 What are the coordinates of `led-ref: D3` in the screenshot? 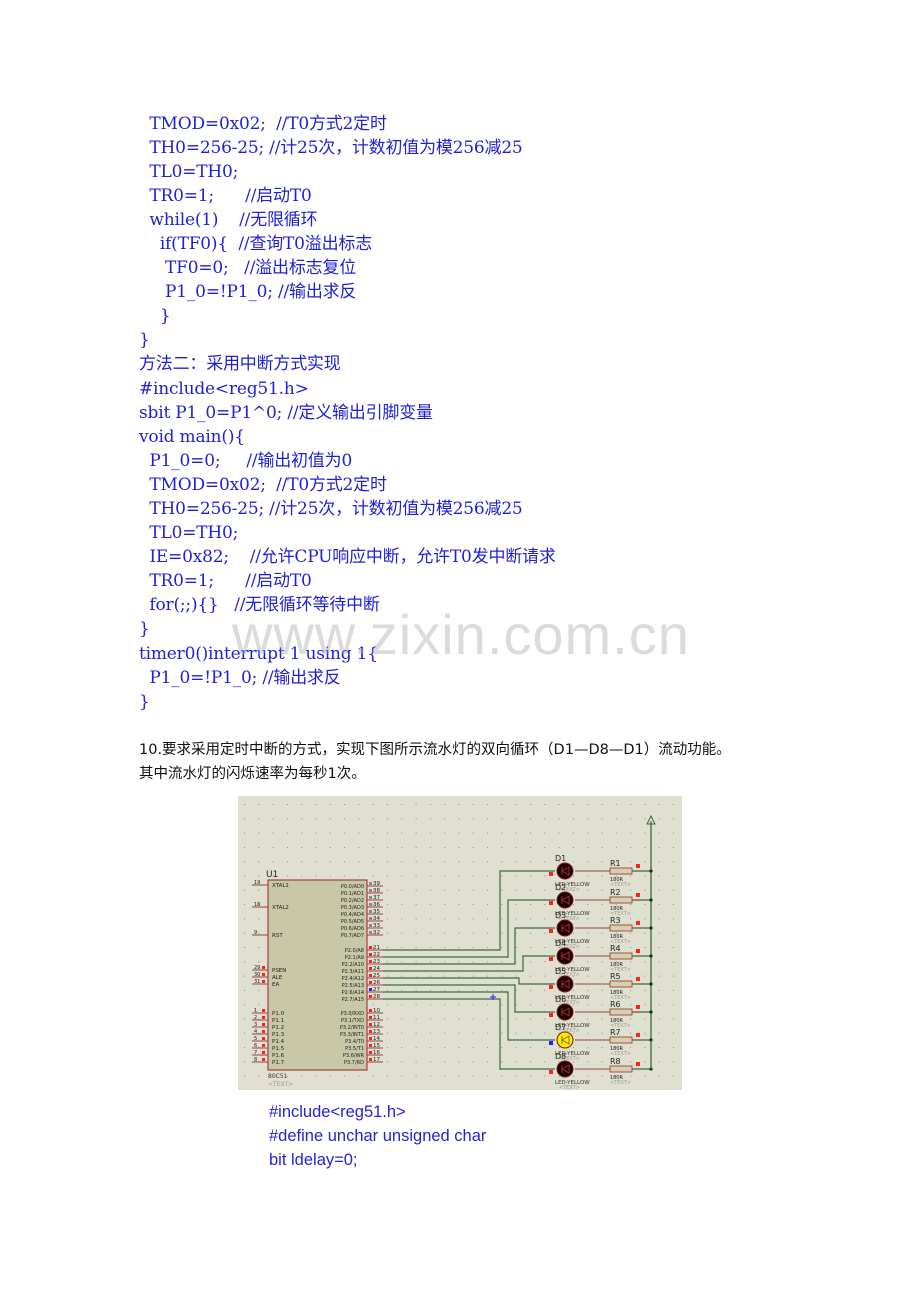 It's located at (560, 915).